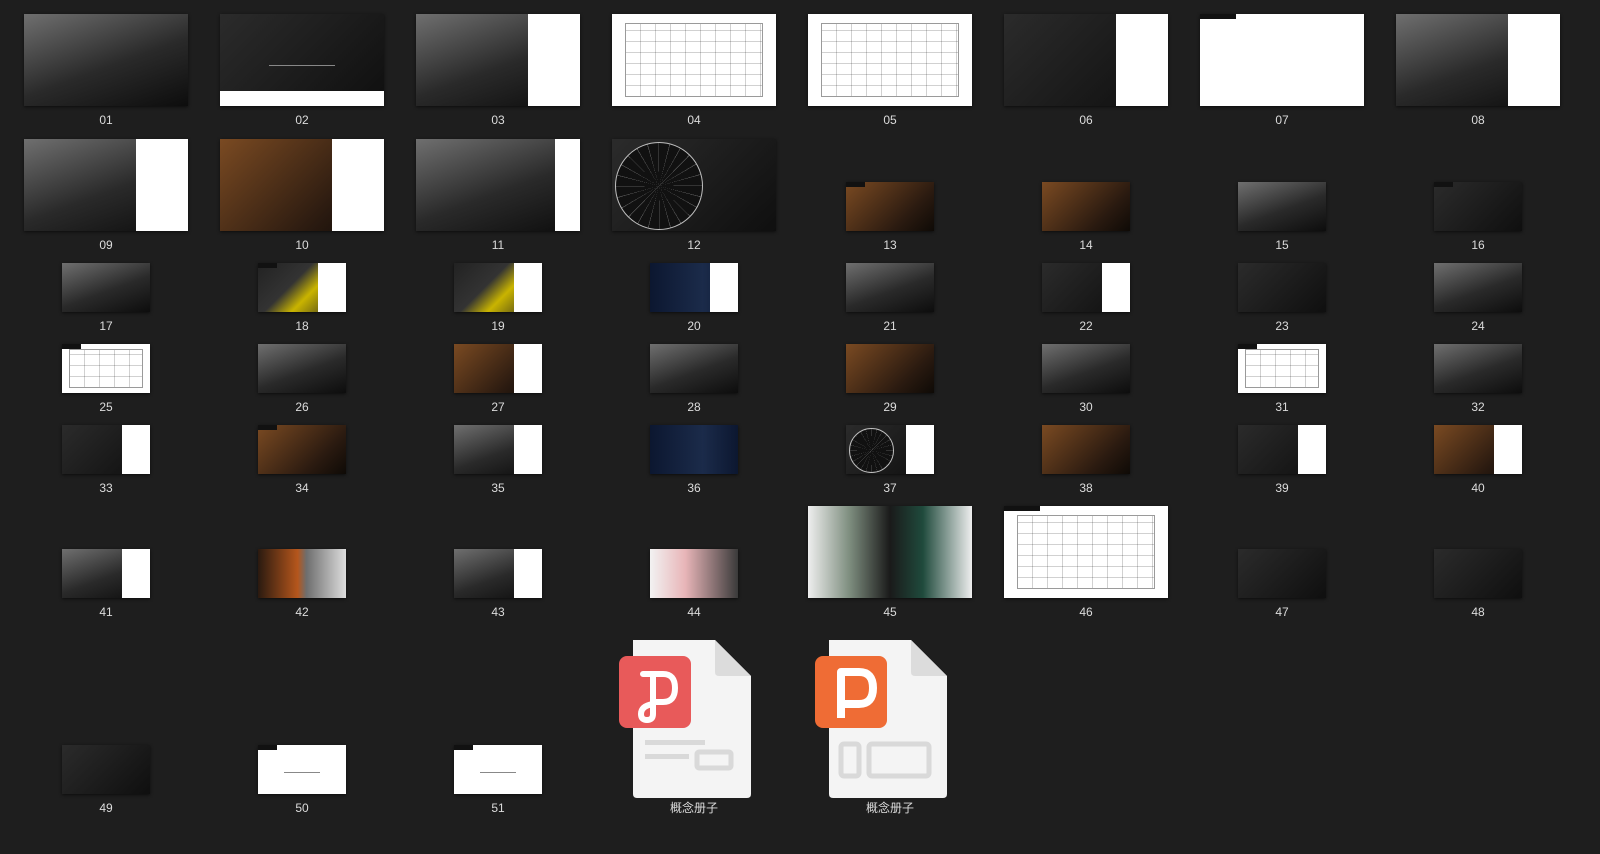 The width and height of the screenshot is (1600, 854). Describe the element at coordinates (1086, 407) in the screenshot. I see `file-name-label: 30` at that location.